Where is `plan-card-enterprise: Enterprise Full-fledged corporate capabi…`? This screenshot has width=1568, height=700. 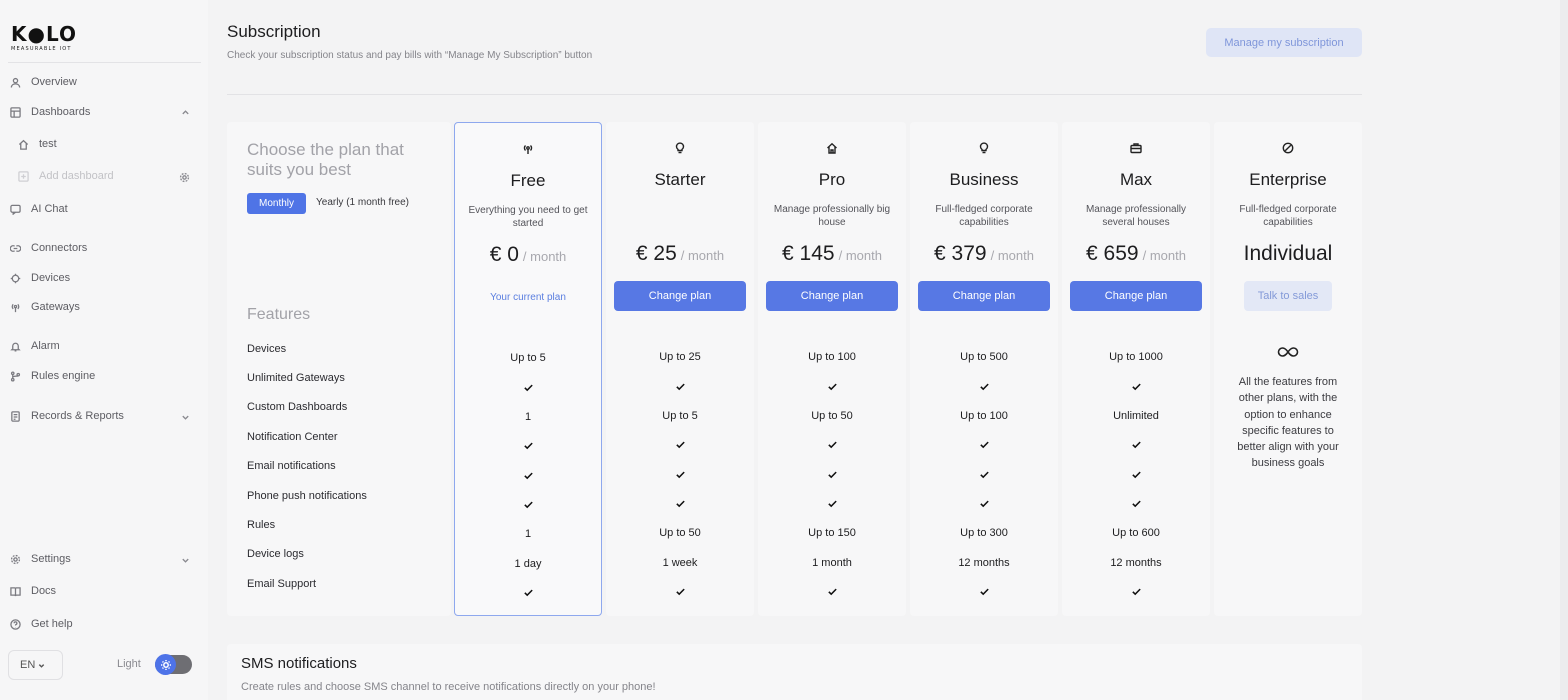
plan-card-enterprise: Enterprise Full-fledged corporate capabi… is located at coordinates (1288, 369).